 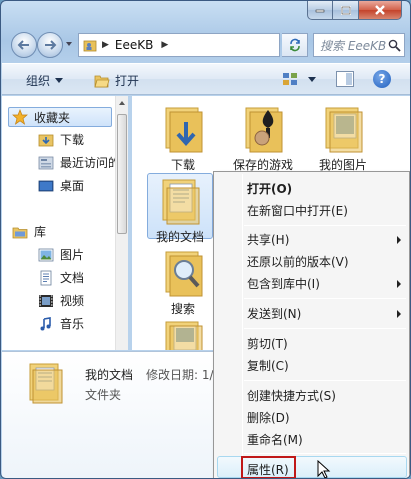 What do you see at coordinates (206, 79) in the screenshot?
I see `command-bar: 组织 打开 ?` at bounding box center [206, 79].